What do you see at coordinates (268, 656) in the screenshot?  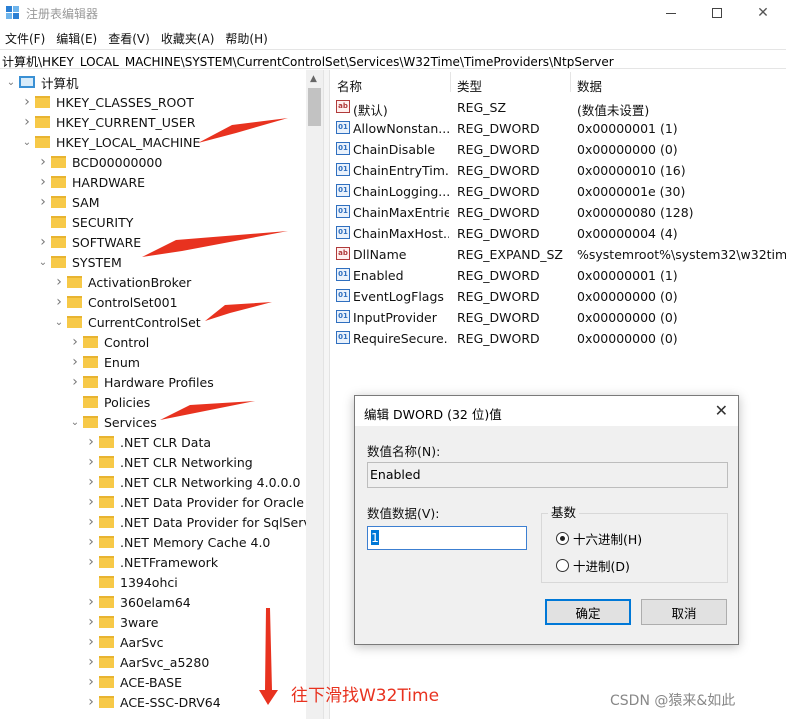 I see `arrow-down` at bounding box center [268, 656].